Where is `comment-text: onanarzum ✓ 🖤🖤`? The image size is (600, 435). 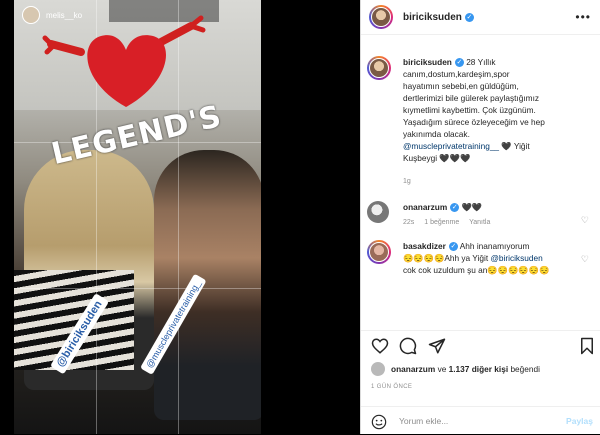
comment-text: onanarzum ✓ 🖤🖤 is located at coordinates (491, 207).